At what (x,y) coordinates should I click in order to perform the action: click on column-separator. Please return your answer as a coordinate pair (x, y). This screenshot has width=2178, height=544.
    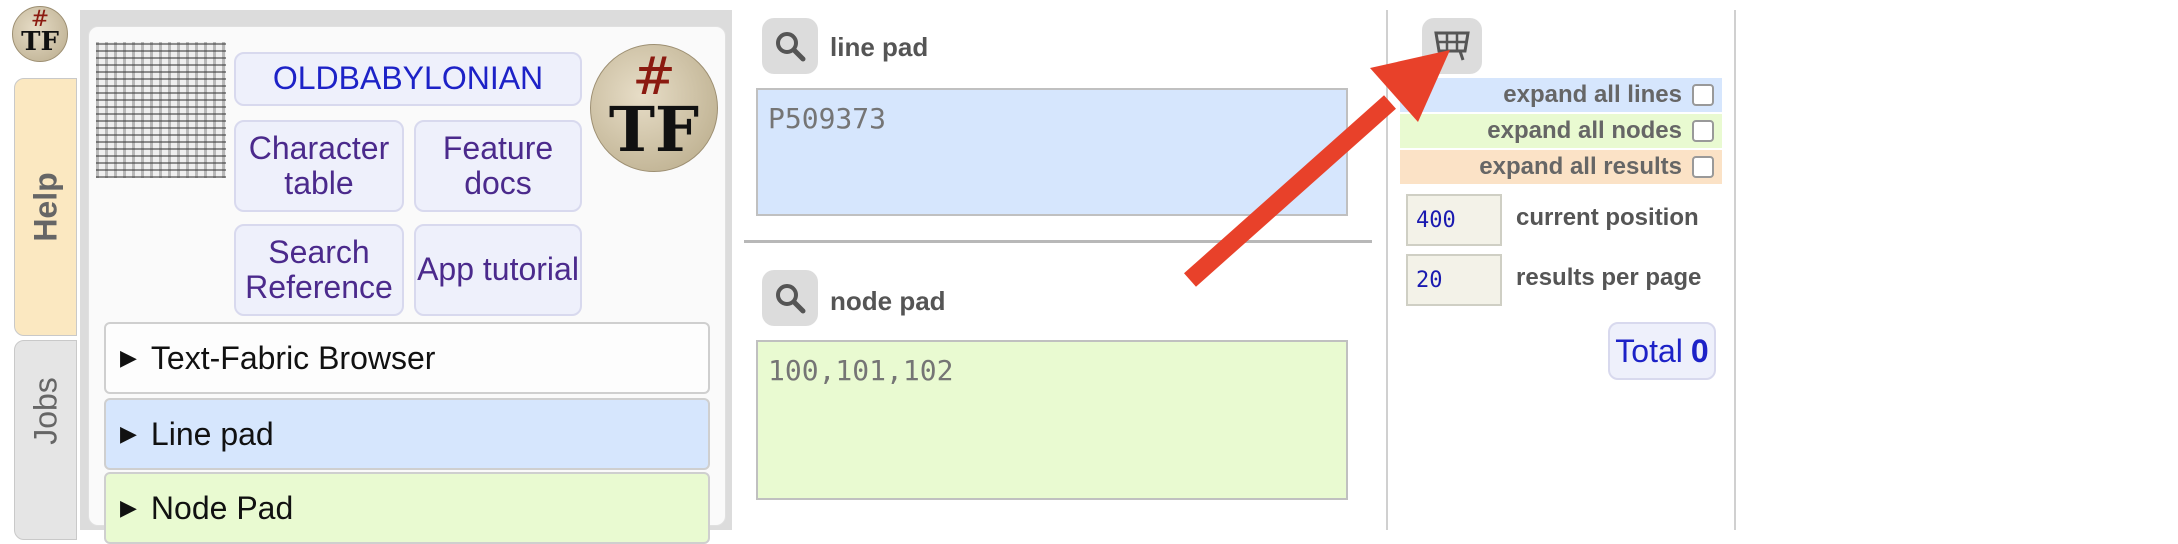
    Looking at the image, I should click on (1735, 270).